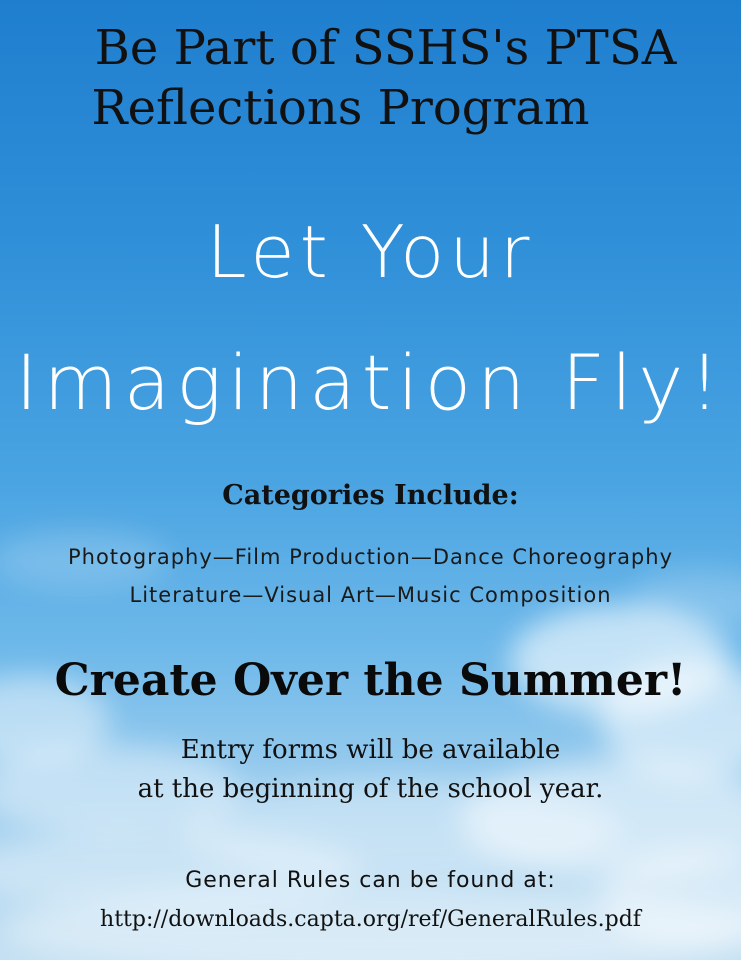 Image resolution: width=741 pixels, height=960 pixels. Describe the element at coordinates (370, 750) in the screenshot. I see `entry-forms-line-1: Entry forms will be available` at that location.